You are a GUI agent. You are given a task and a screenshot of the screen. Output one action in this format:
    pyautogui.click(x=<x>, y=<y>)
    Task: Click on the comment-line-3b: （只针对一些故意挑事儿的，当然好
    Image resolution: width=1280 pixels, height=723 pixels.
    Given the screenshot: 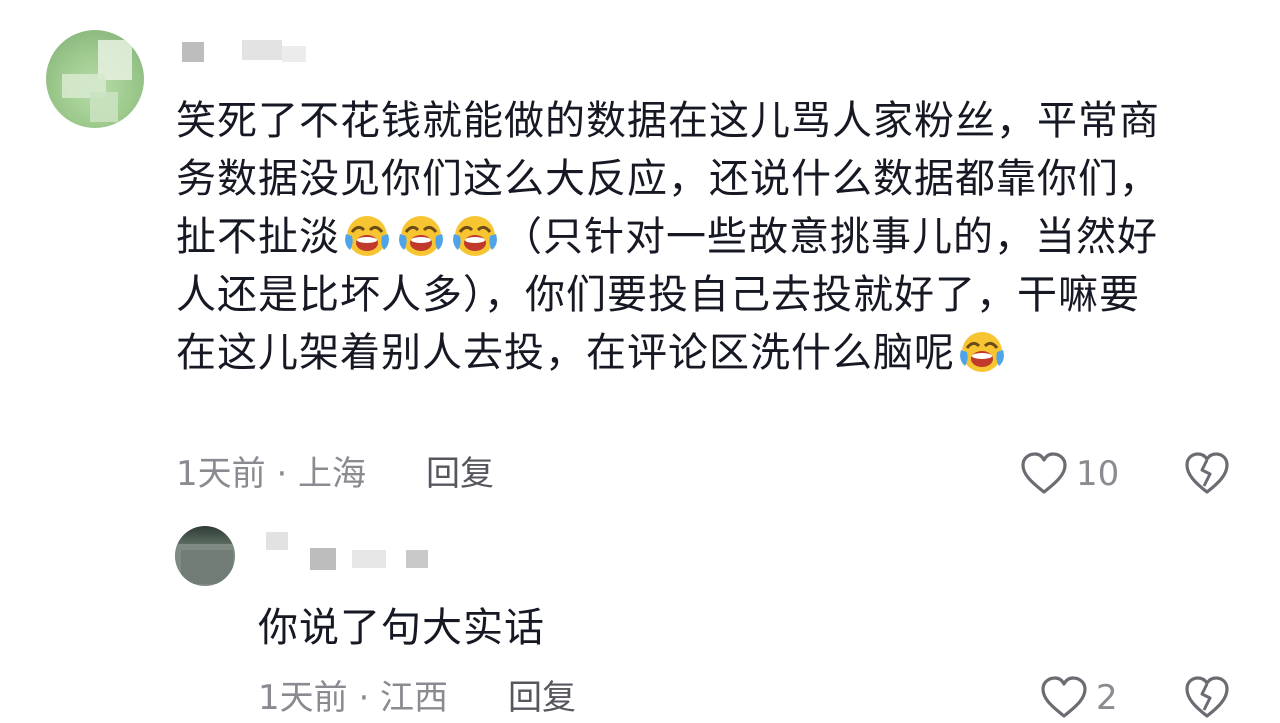 What is the action you would take?
    pyautogui.click(x=830, y=237)
    